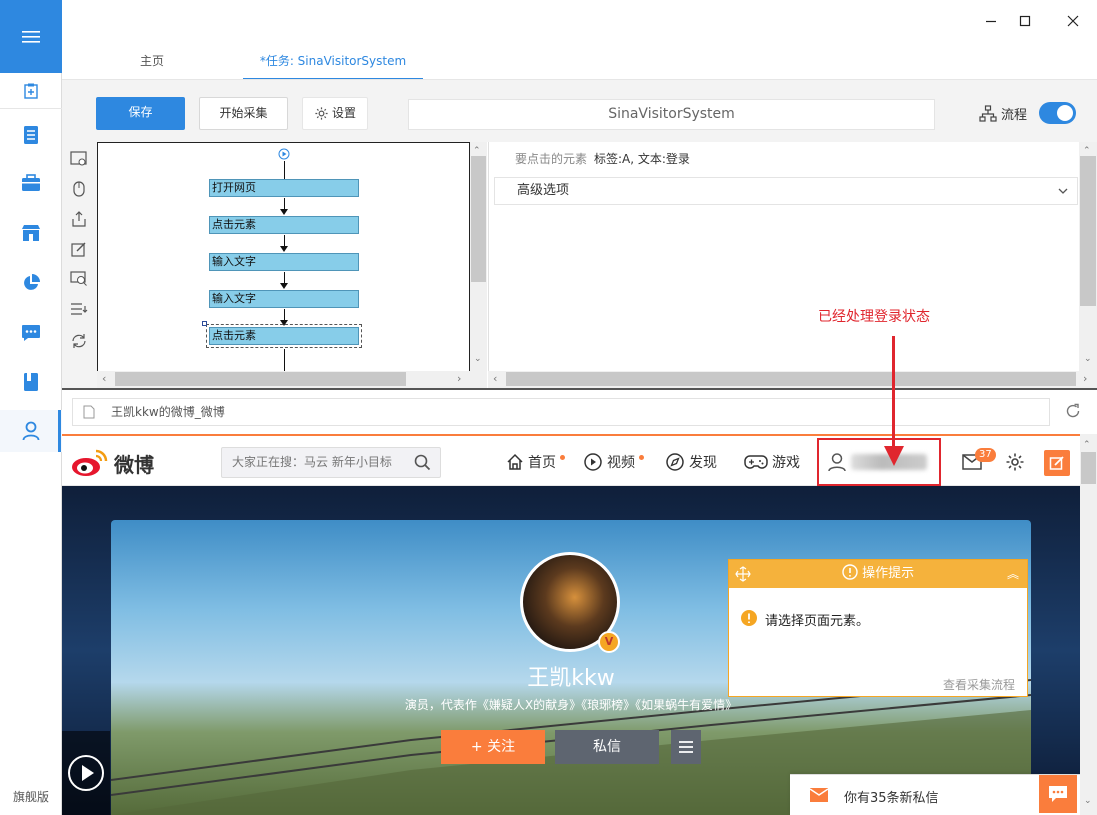  I want to click on canvas-vertical-scrollbar: ⌃ ⌄, so click(478, 257).